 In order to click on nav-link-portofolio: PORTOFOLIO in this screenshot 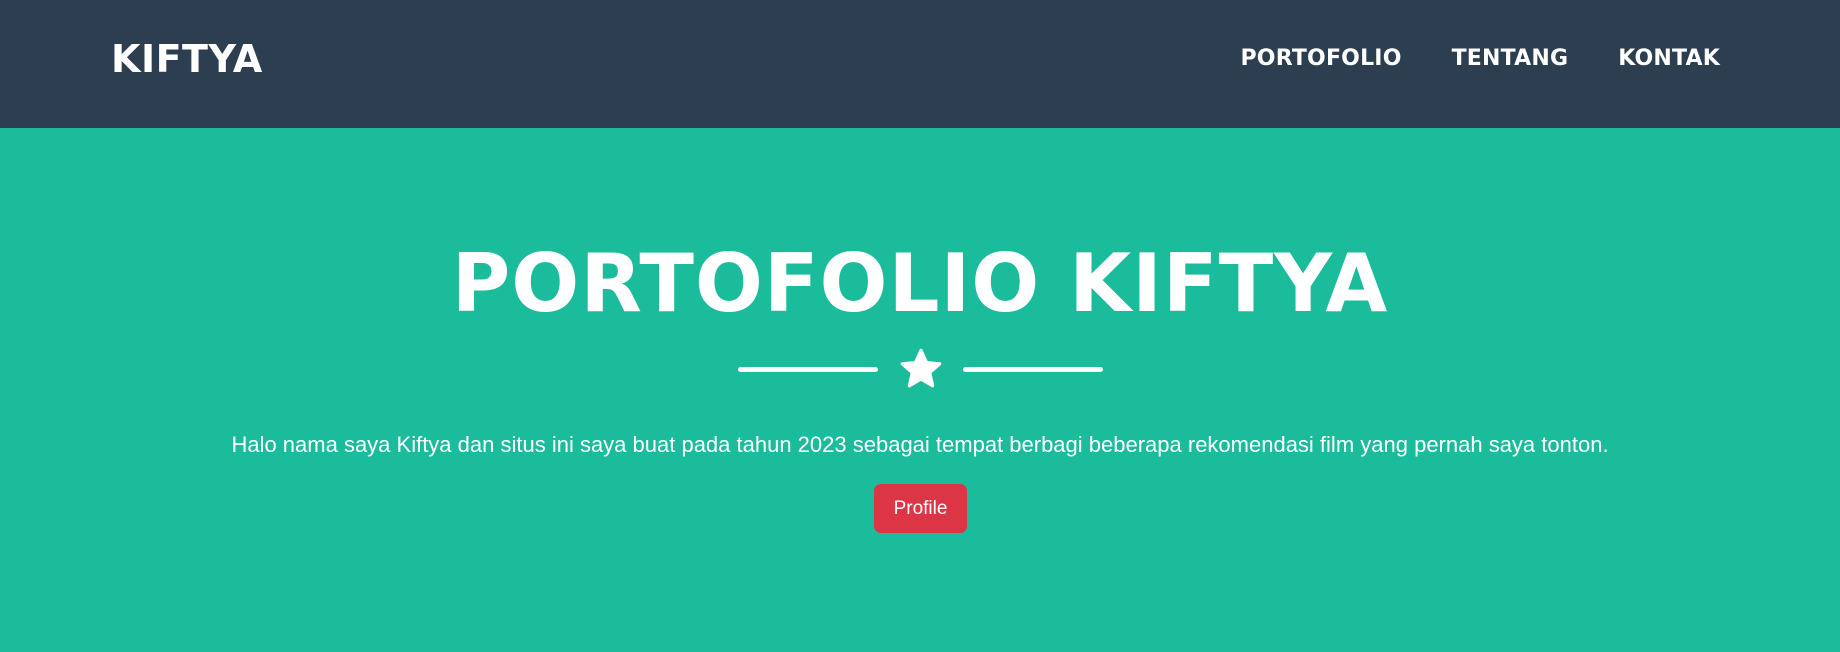, I will do `click(1320, 59)`.